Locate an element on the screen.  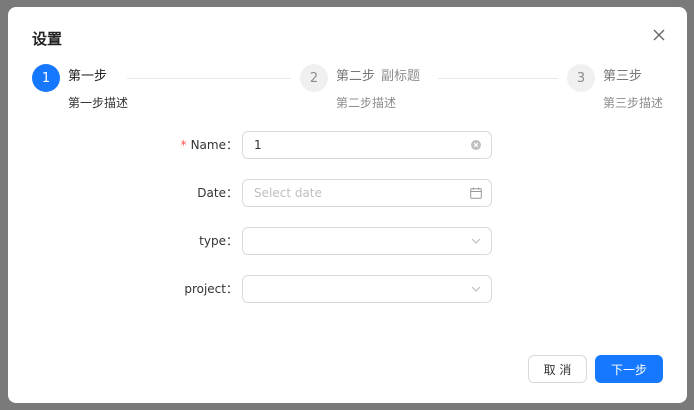
date-label-colon: ： is located at coordinates (231, 193).